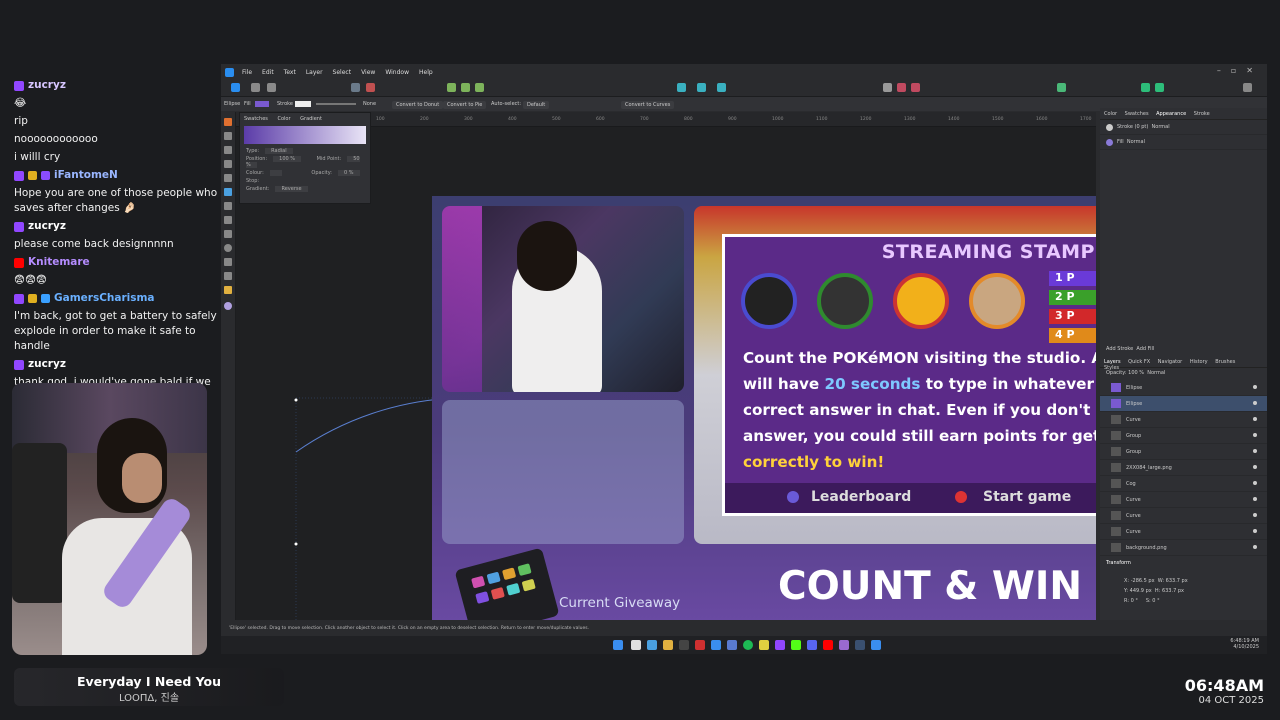  What do you see at coordinates (1183, 468) in the screenshot?
I see `layer-row: 2XX084_large.png` at bounding box center [1183, 468].